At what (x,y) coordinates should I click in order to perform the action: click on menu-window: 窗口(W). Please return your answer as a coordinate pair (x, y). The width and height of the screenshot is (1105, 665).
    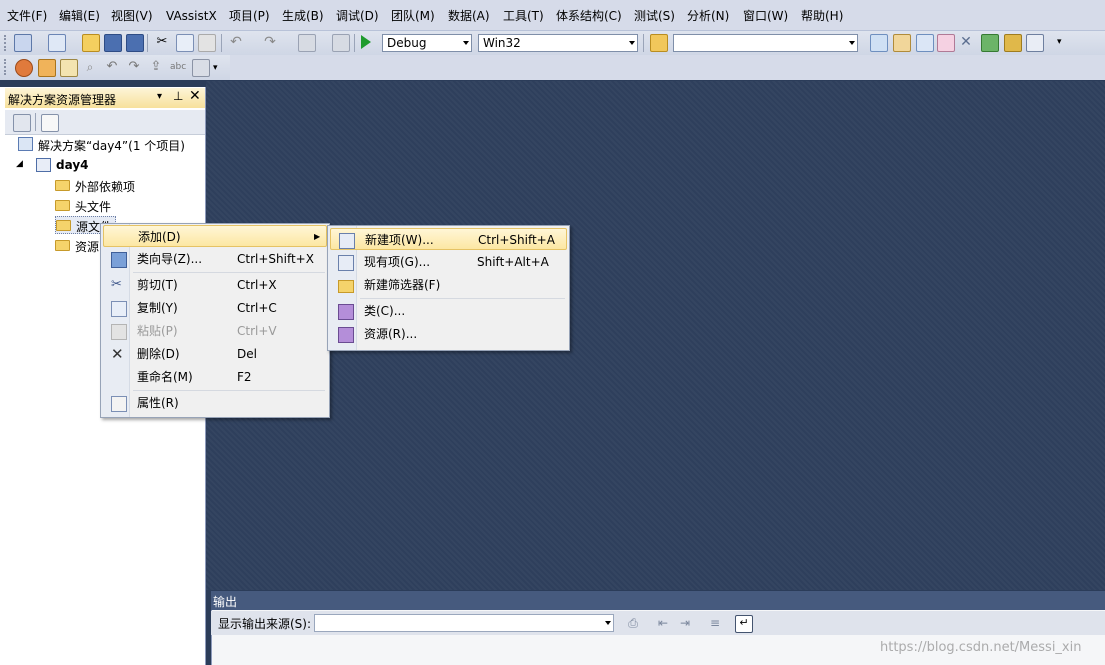
    Looking at the image, I should click on (765, 16).